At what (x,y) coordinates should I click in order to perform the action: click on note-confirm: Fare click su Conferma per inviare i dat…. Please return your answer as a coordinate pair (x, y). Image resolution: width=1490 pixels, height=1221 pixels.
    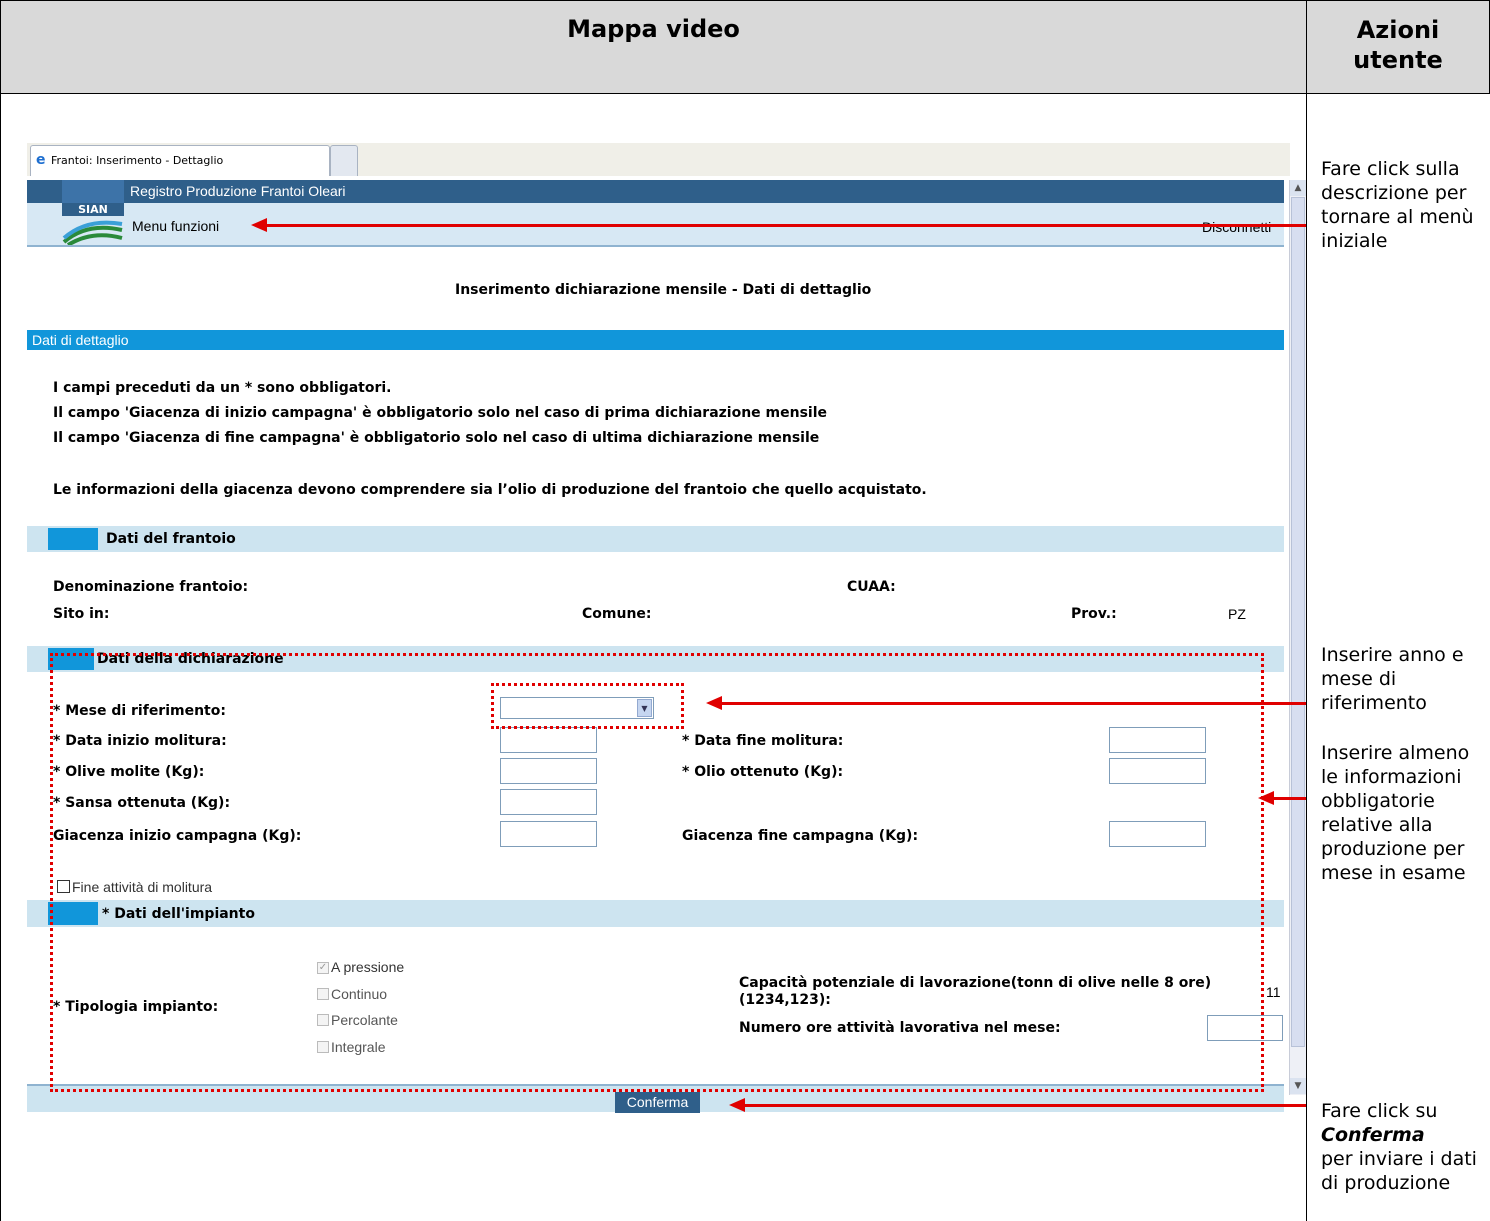
    Looking at the image, I should click on (1403, 1135).